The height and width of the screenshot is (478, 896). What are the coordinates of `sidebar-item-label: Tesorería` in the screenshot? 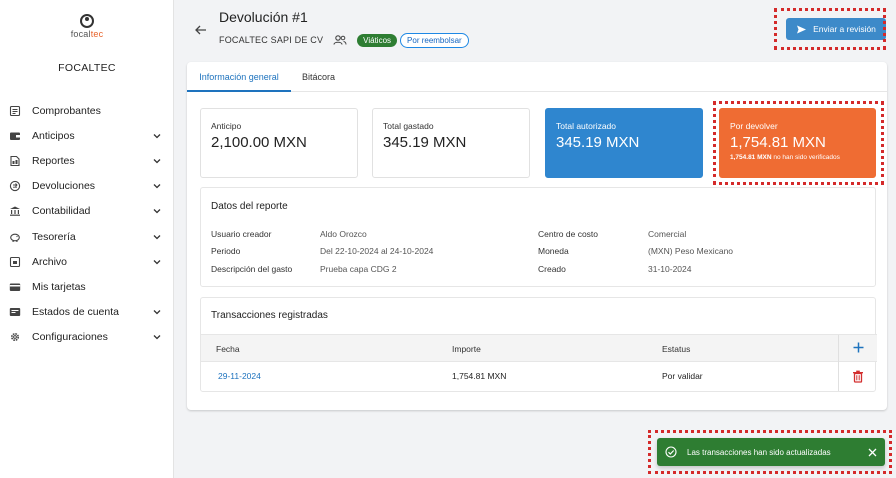 It's located at (54, 236).